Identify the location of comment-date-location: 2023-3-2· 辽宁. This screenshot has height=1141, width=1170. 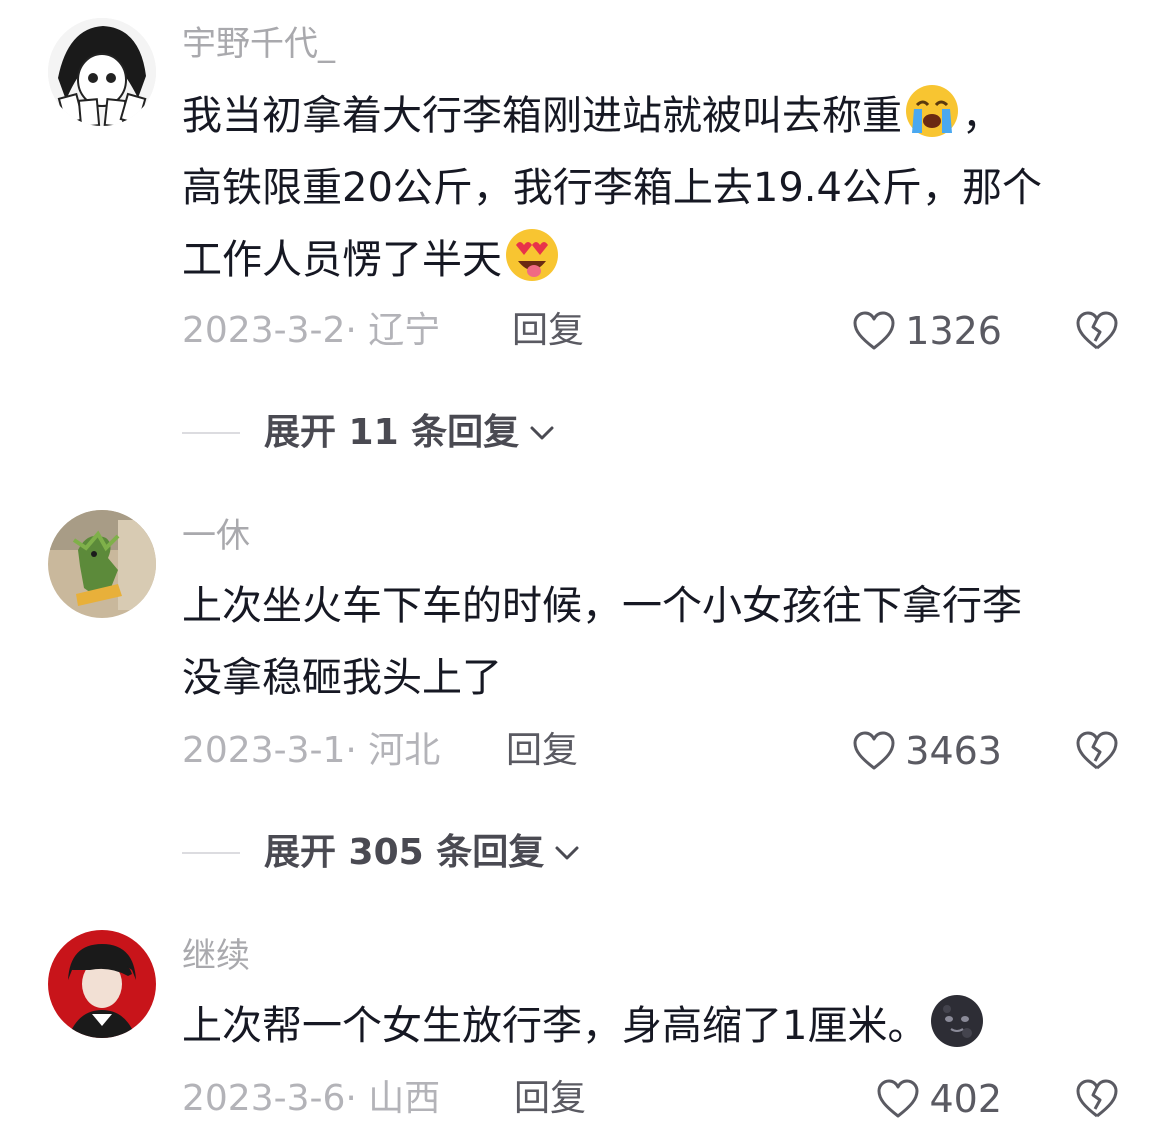
(311, 330).